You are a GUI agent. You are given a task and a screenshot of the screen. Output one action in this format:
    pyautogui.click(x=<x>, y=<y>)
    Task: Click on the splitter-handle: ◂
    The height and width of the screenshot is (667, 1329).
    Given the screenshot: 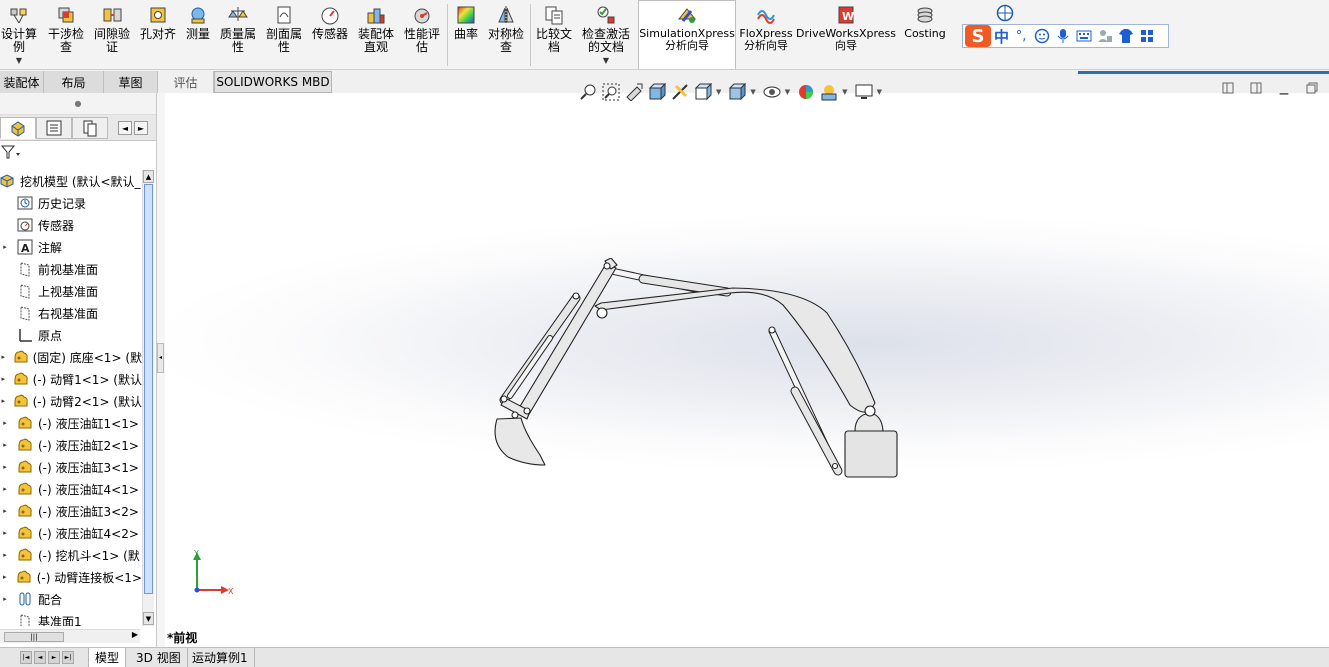 What is the action you would take?
    pyautogui.click(x=160, y=358)
    